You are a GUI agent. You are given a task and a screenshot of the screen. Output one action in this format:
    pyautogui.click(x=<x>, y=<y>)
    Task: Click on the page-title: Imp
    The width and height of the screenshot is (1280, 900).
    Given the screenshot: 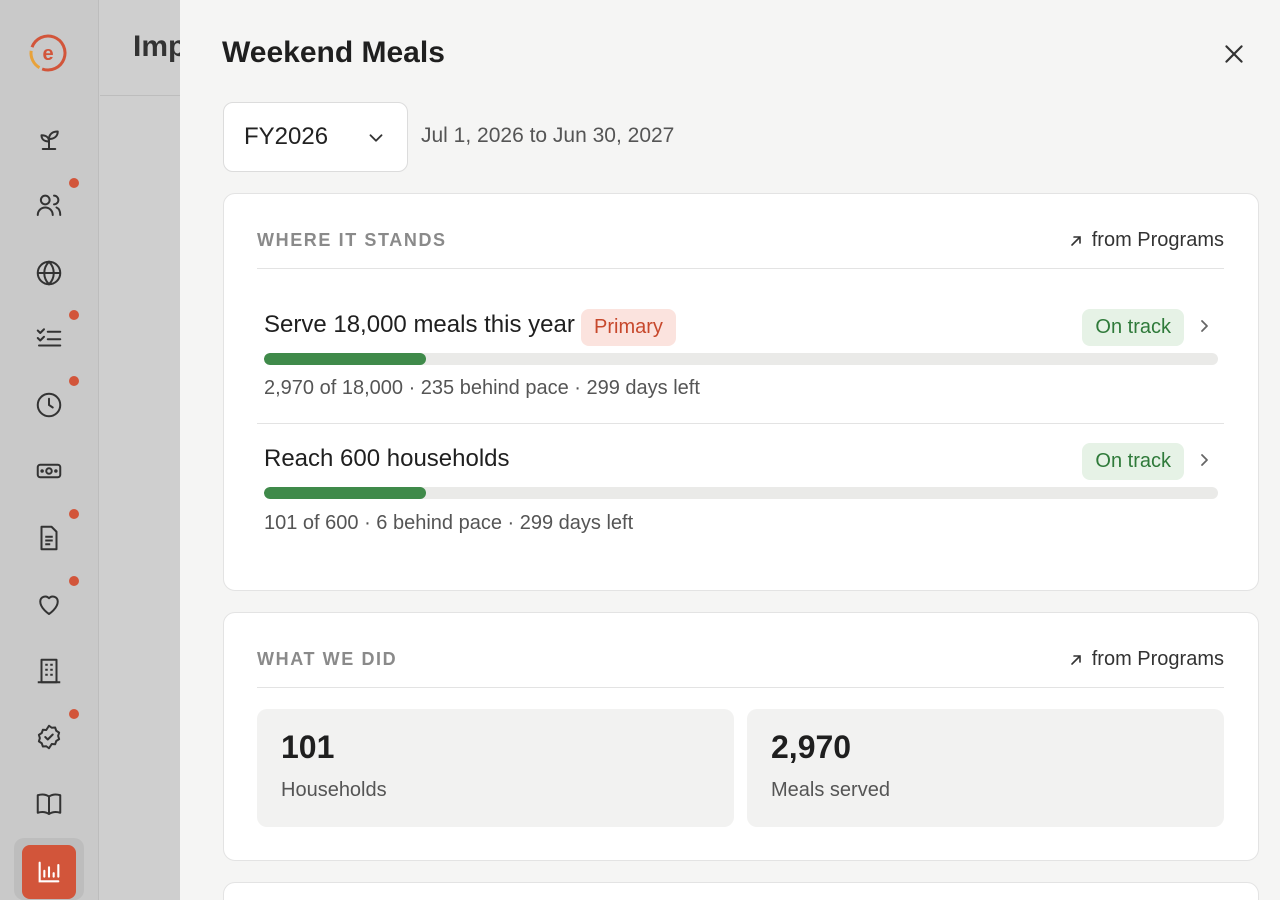 What is the action you would take?
    pyautogui.click(x=160, y=46)
    